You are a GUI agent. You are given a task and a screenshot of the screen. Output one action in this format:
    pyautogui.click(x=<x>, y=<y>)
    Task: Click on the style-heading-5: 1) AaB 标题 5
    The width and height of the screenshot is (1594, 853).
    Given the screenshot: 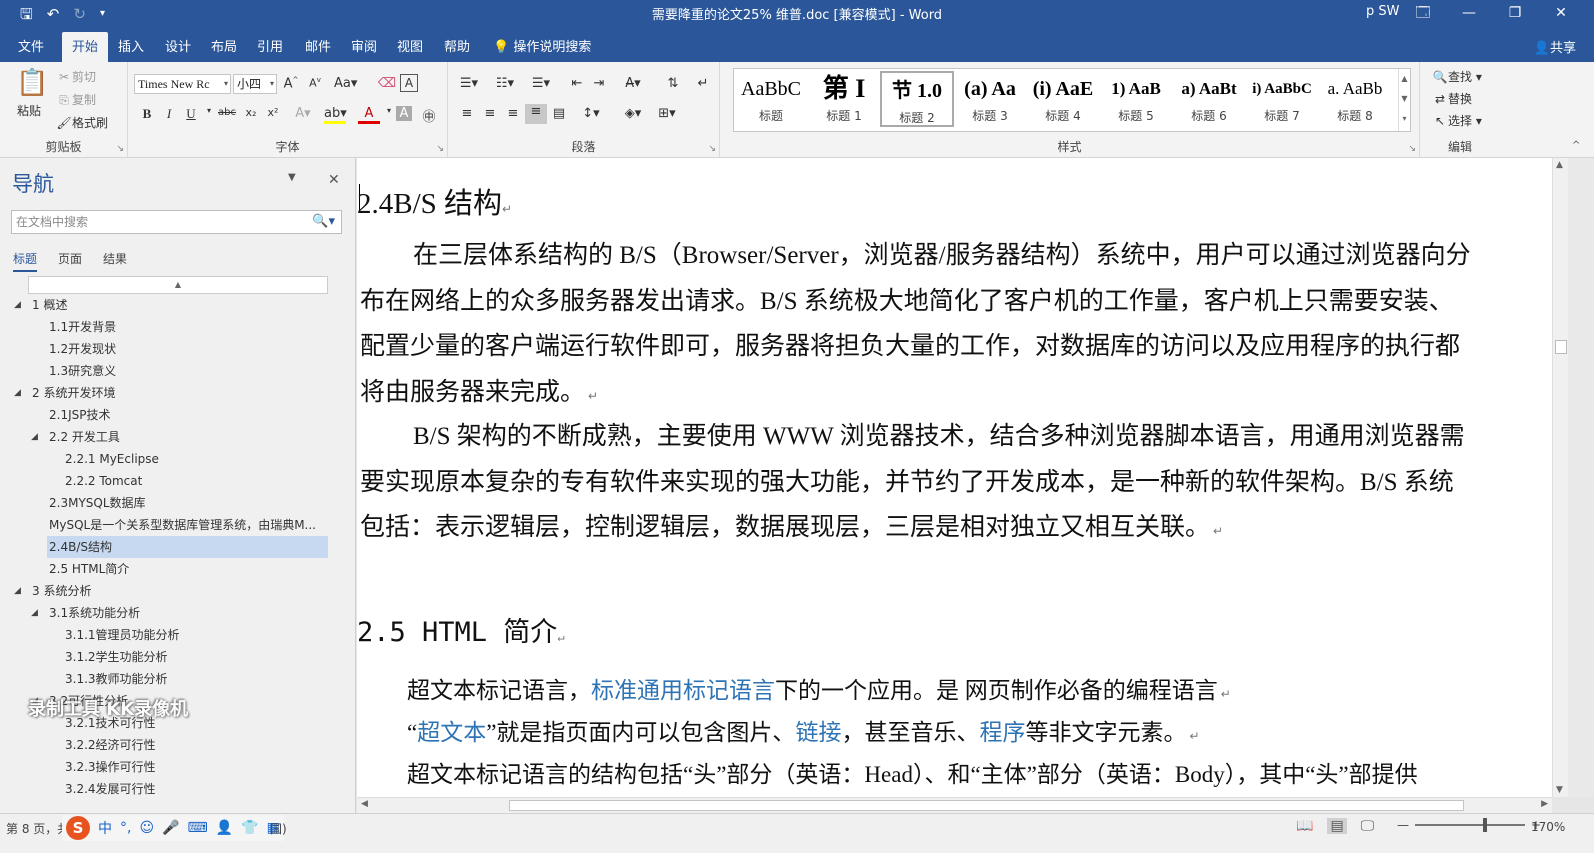 What is the action you would take?
    pyautogui.click(x=1136, y=99)
    